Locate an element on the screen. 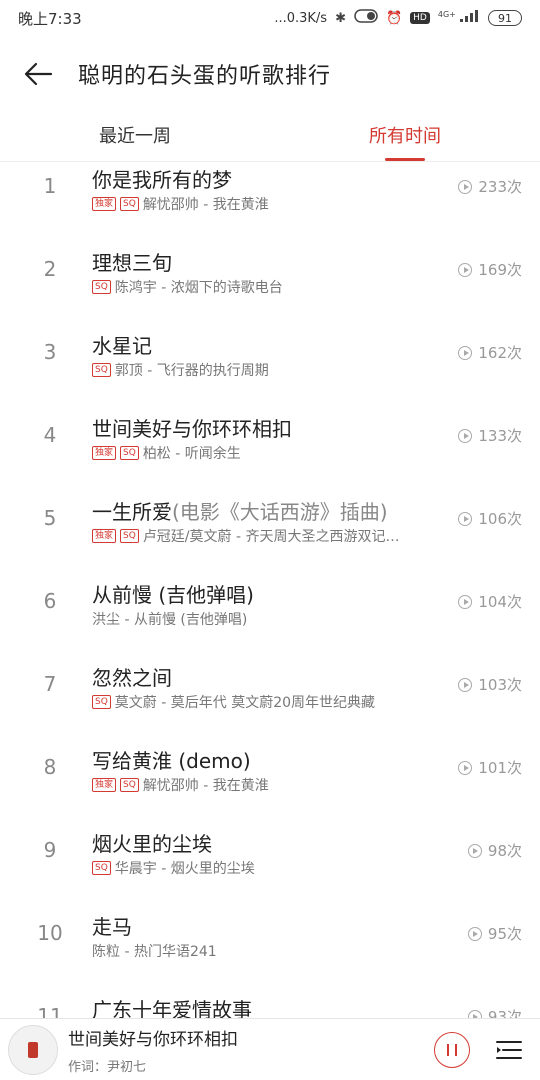 The image size is (540, 1080). play-count-text: 104次 is located at coordinates (500, 602).